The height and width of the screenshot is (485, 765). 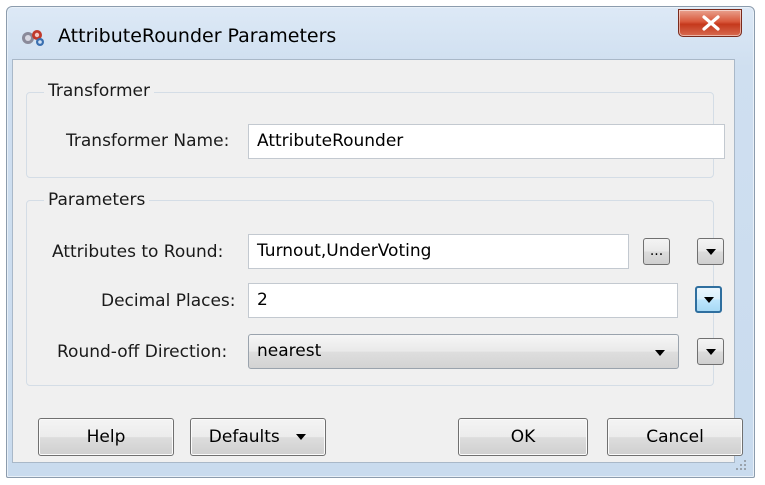 I want to click on attributes-to-round-input: Turnout,UnderVoting, so click(x=438, y=251).